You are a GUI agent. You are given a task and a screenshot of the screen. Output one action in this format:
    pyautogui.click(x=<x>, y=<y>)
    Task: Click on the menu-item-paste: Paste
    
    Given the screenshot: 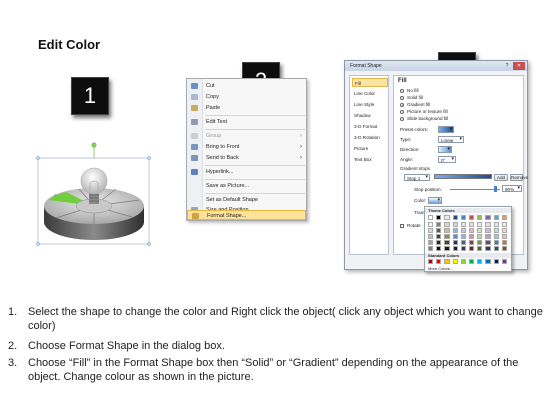 What is the action you would take?
    pyautogui.click(x=246, y=108)
    